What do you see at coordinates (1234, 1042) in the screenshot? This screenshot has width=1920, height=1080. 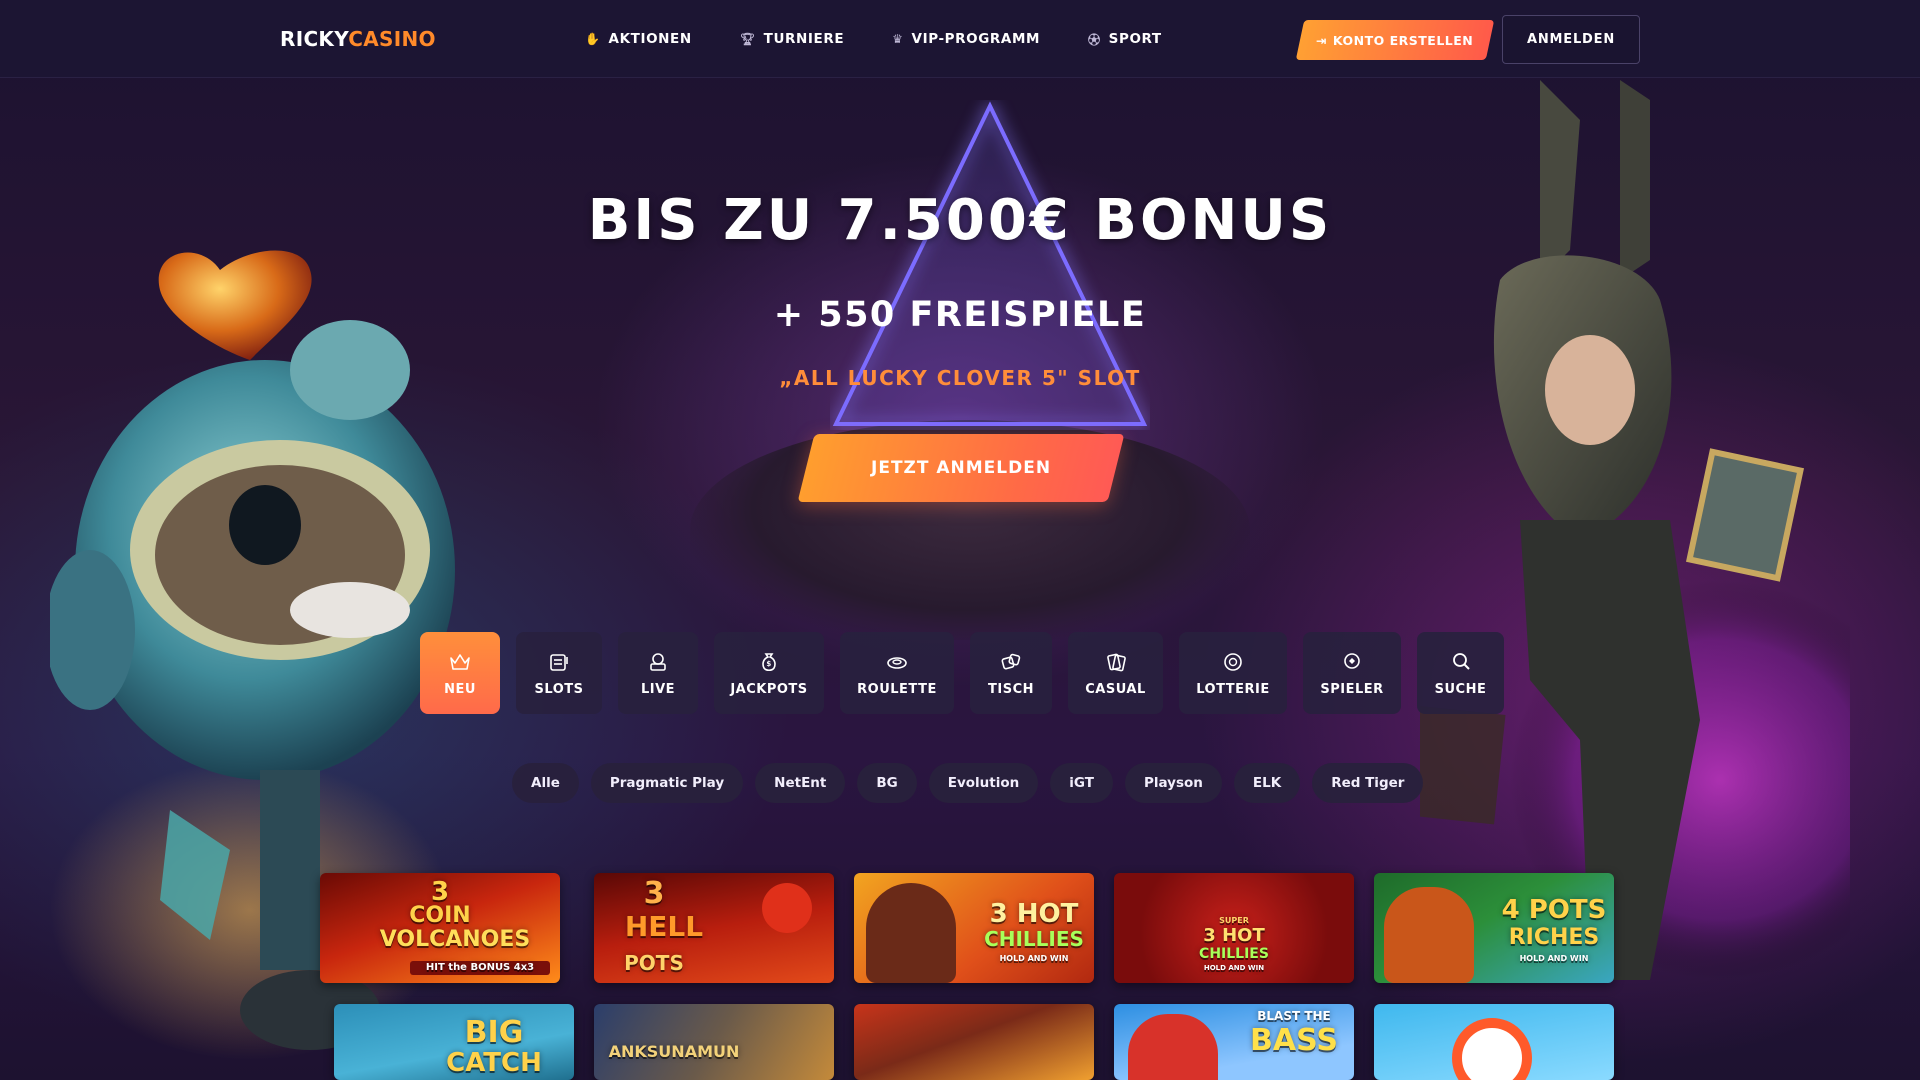 I see `game-tile: BLAST THE BASS` at bounding box center [1234, 1042].